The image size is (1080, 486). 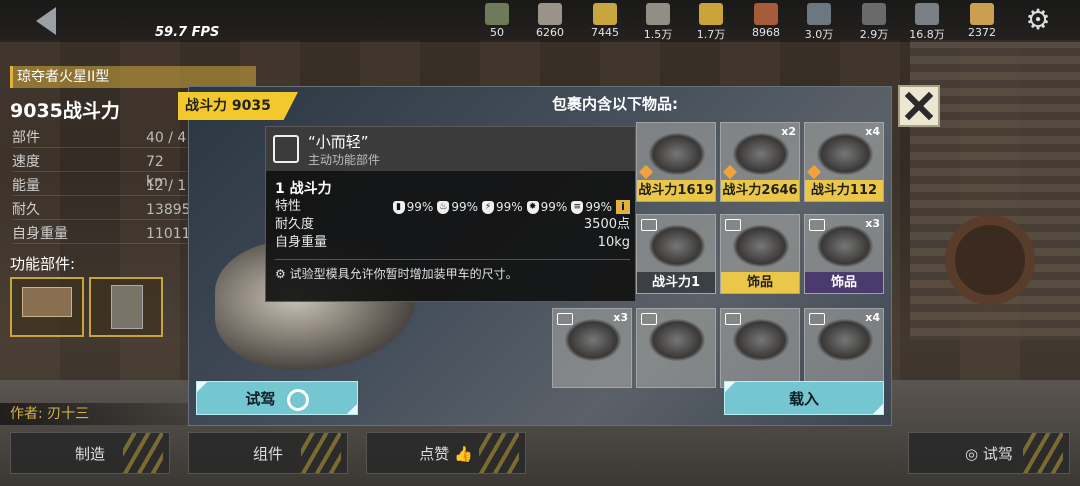 I want to click on resource-counter: 3.0万, so click(x=819, y=22).